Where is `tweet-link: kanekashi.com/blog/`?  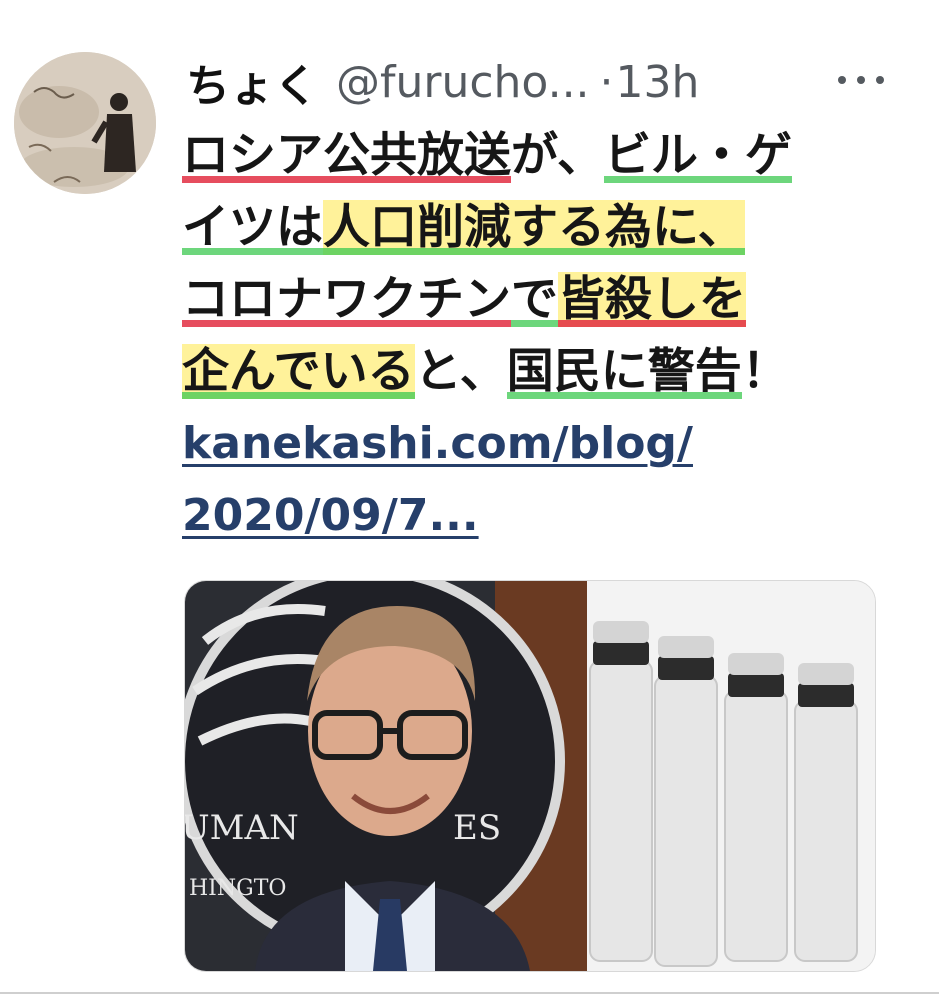
tweet-link: kanekashi.com/blog/ is located at coordinates (437, 443).